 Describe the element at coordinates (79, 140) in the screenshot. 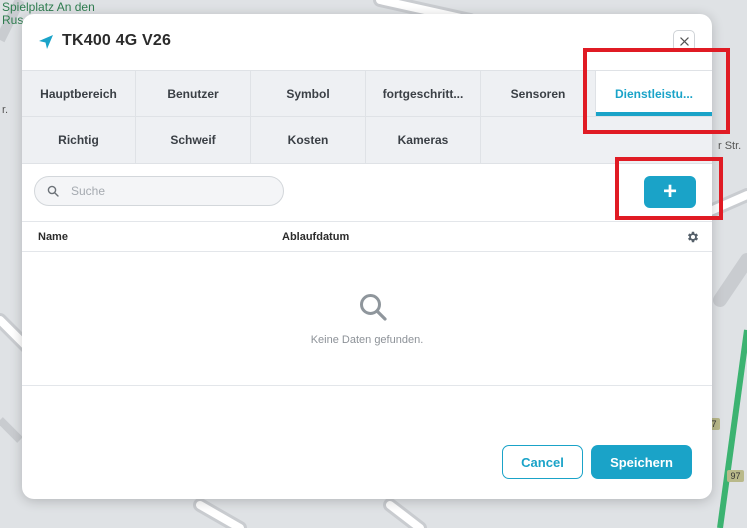

I see `tab-richtig: Richtig` at that location.